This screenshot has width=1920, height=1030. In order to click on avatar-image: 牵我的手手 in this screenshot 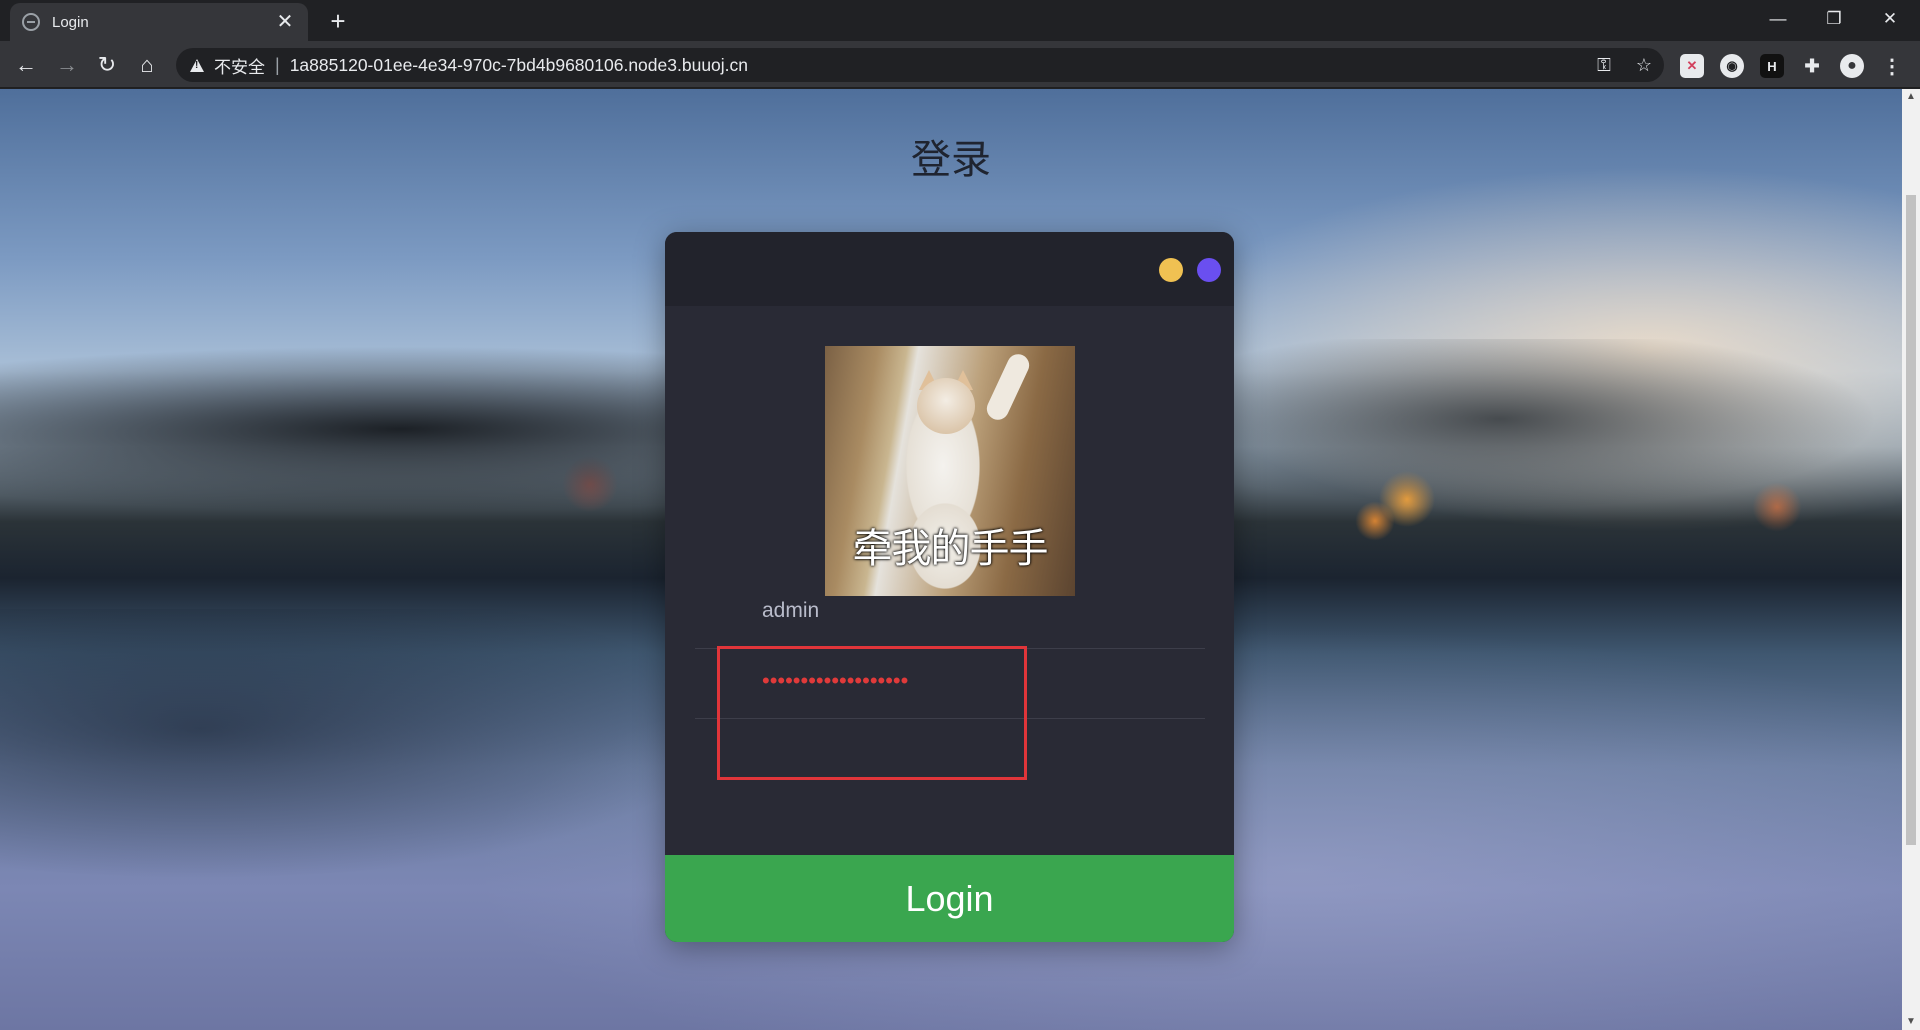, I will do `click(950, 471)`.